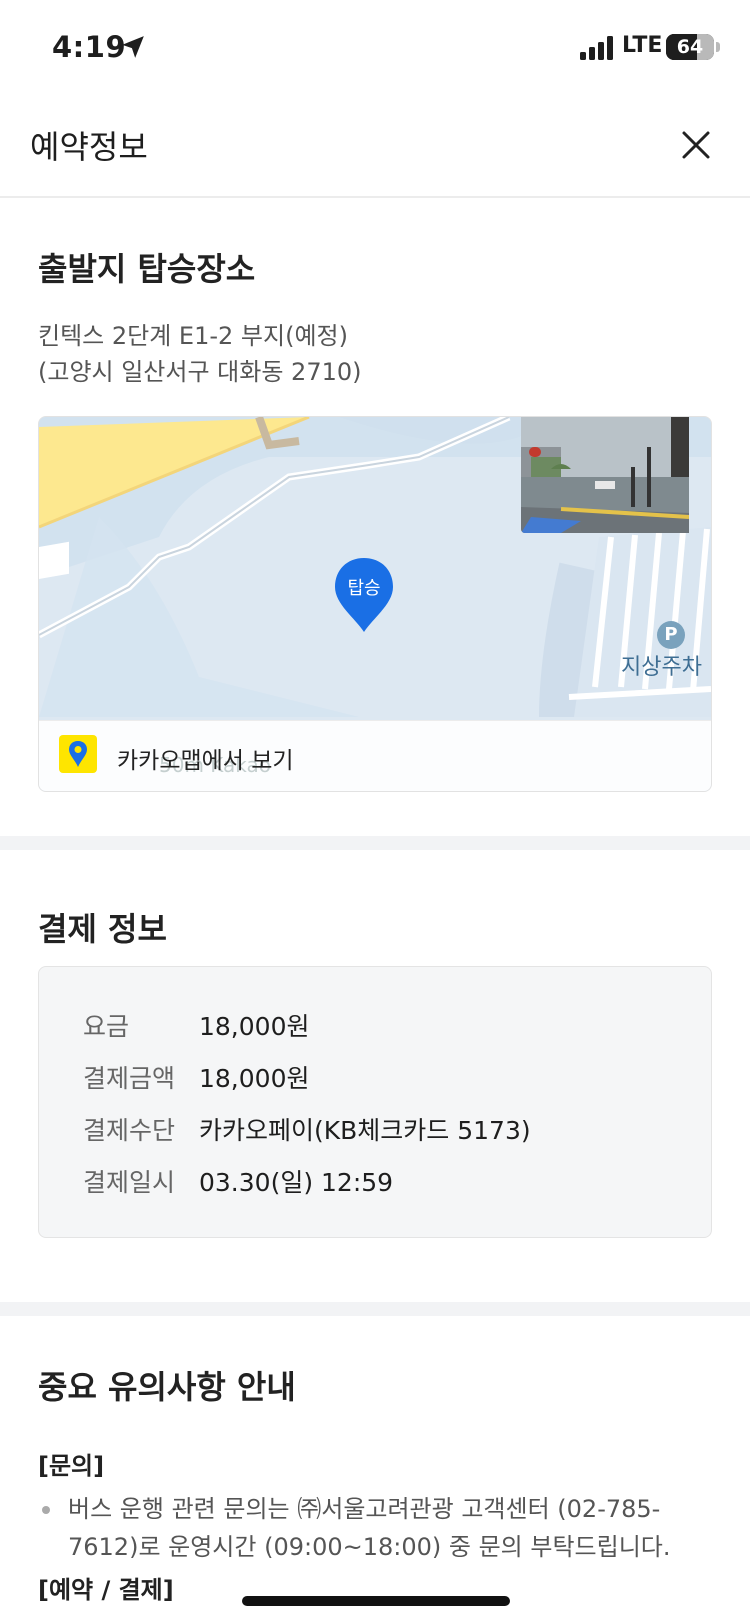  I want to click on inquiry-heading: [문의], so click(71, 1466).